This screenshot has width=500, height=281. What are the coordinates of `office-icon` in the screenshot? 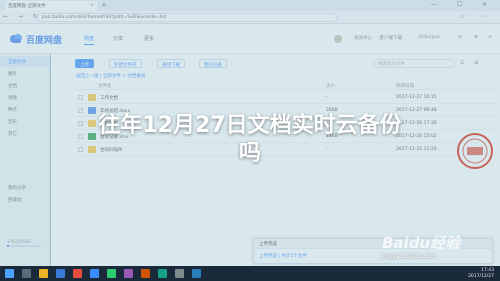 It's located at (145, 273).